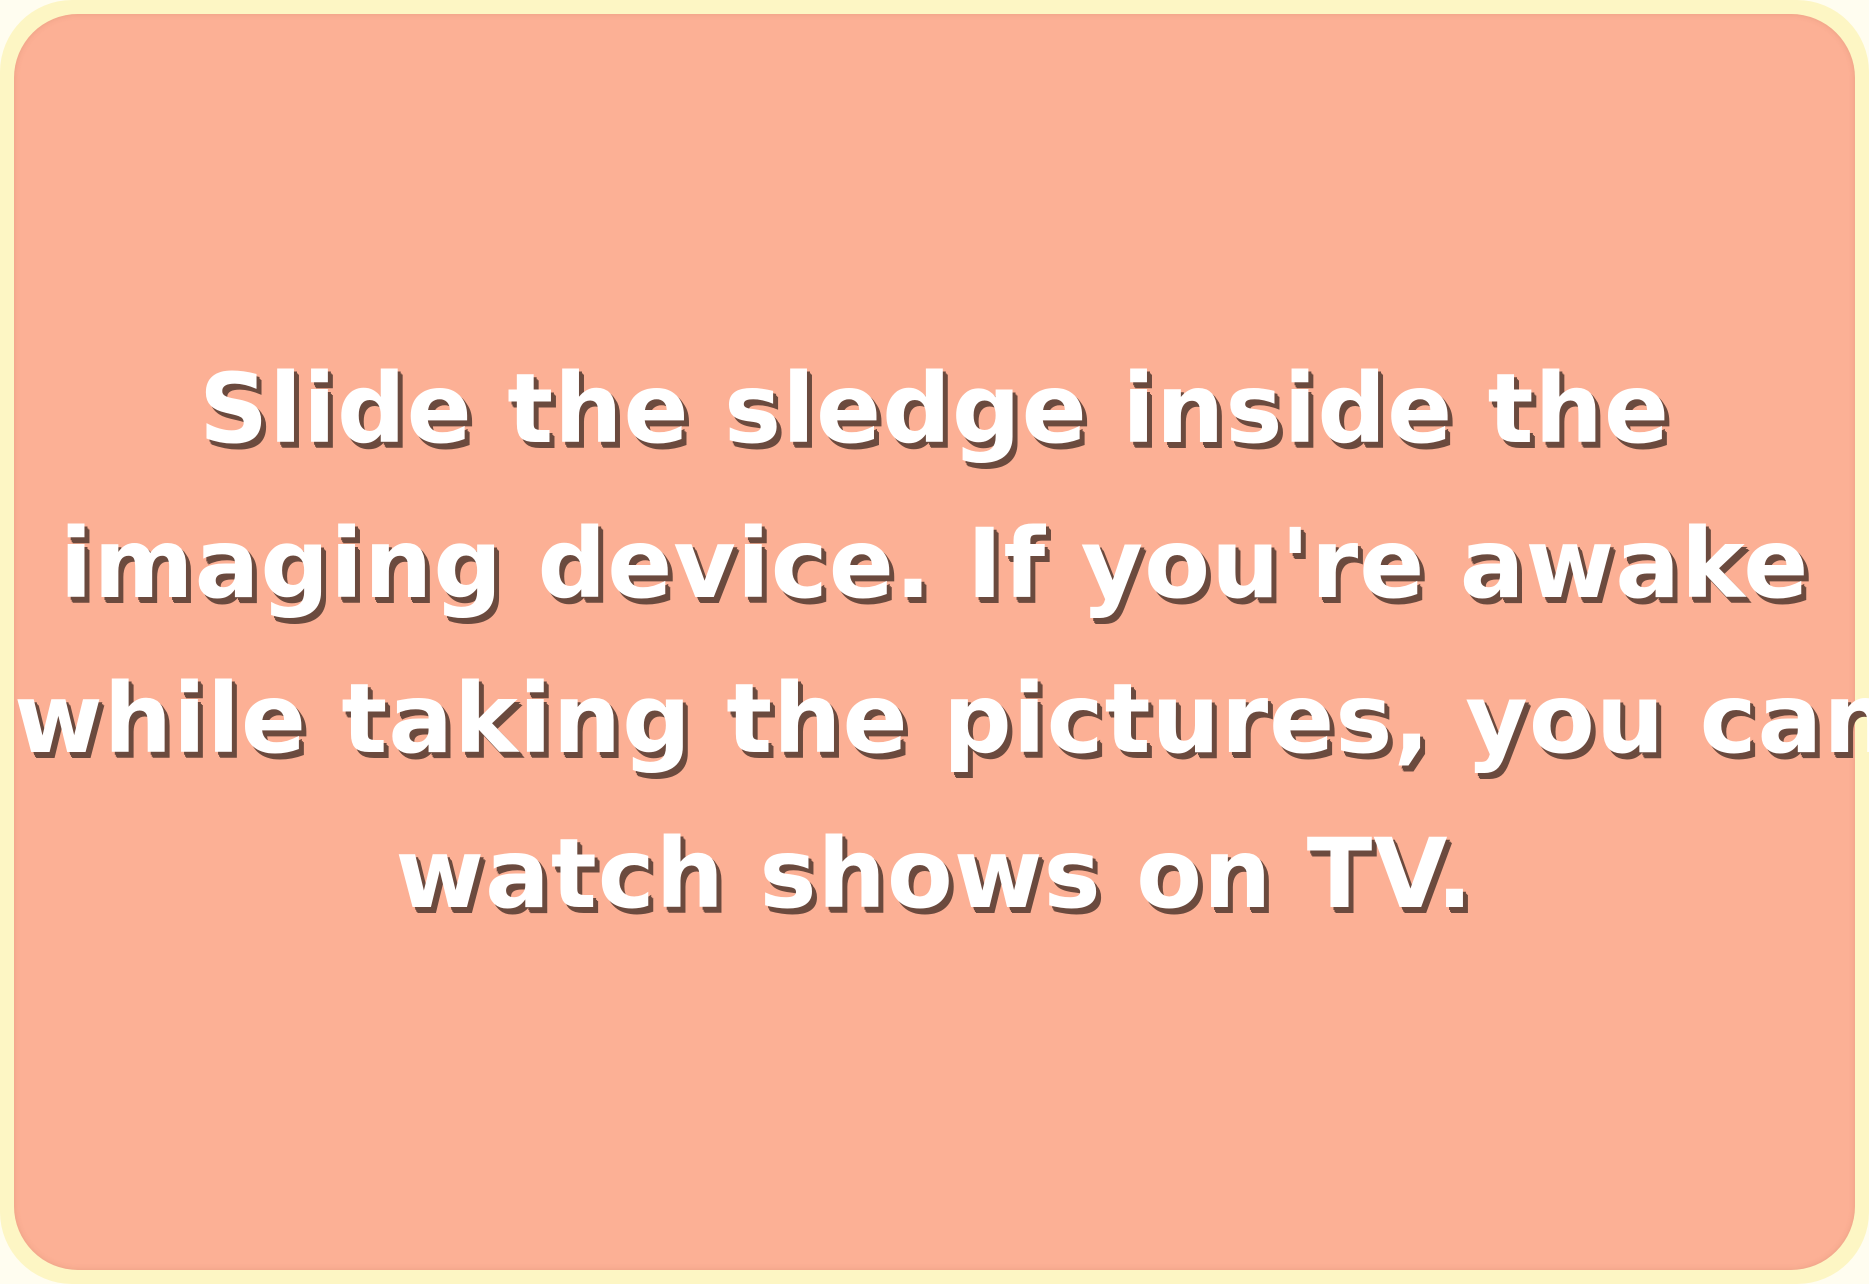 Image resolution: width=1869 pixels, height=1284 pixels. I want to click on instruction-line-3: while taking the pictures, you can, so click(941, 719).